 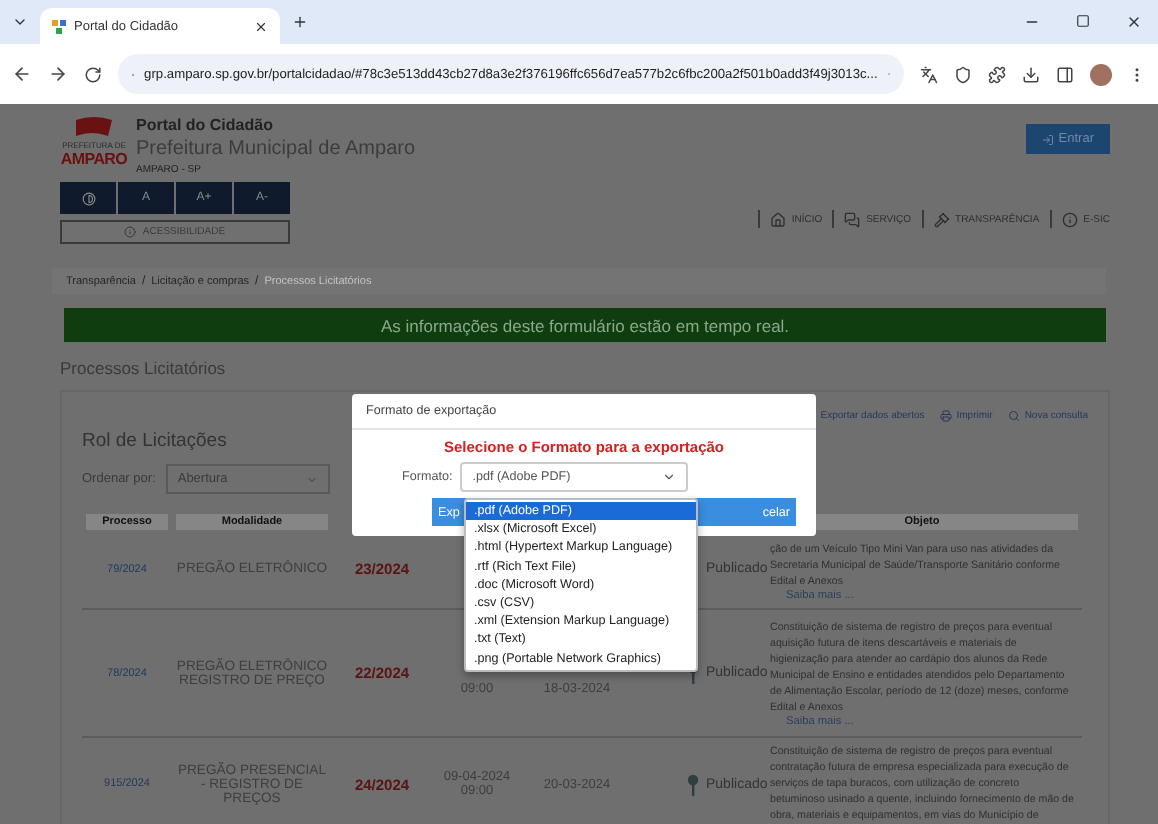 What do you see at coordinates (20, 22) in the screenshot?
I see `tab-list-icon` at bounding box center [20, 22].